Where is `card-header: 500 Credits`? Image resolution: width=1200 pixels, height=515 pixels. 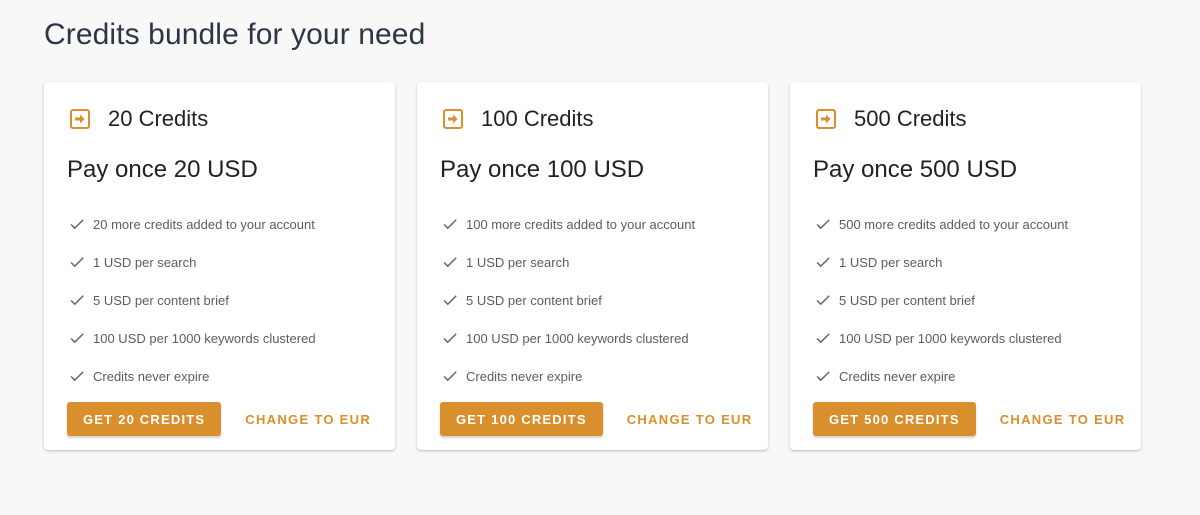 card-header: 500 Credits is located at coordinates (890, 119).